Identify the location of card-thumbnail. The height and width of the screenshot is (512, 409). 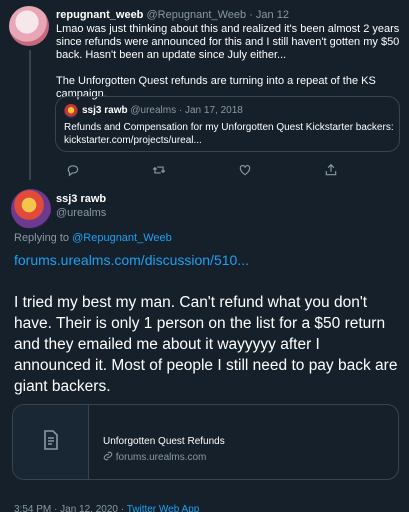
(51, 442).